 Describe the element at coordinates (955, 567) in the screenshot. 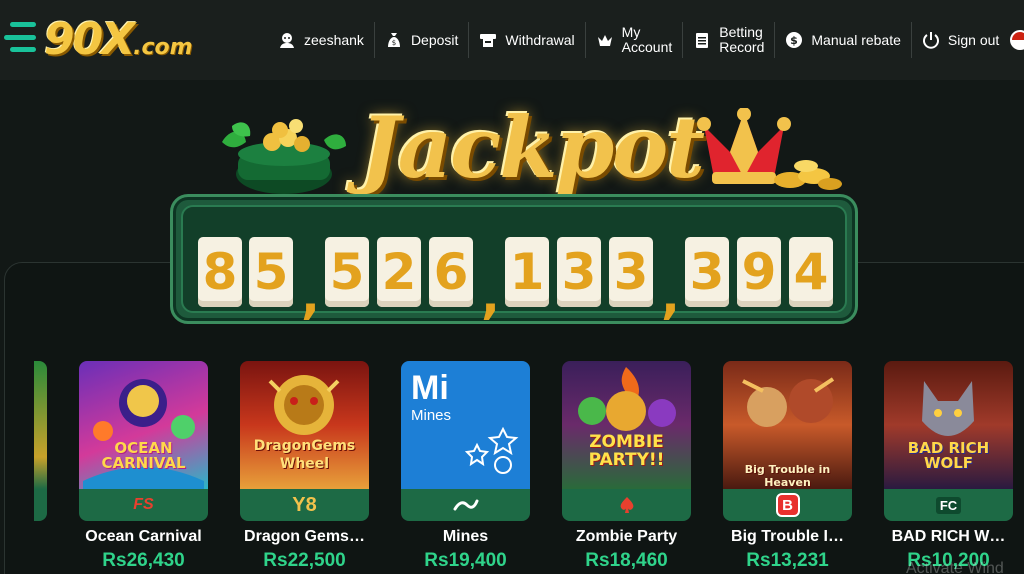

I see `os-activation-watermark: Activate Wind` at that location.